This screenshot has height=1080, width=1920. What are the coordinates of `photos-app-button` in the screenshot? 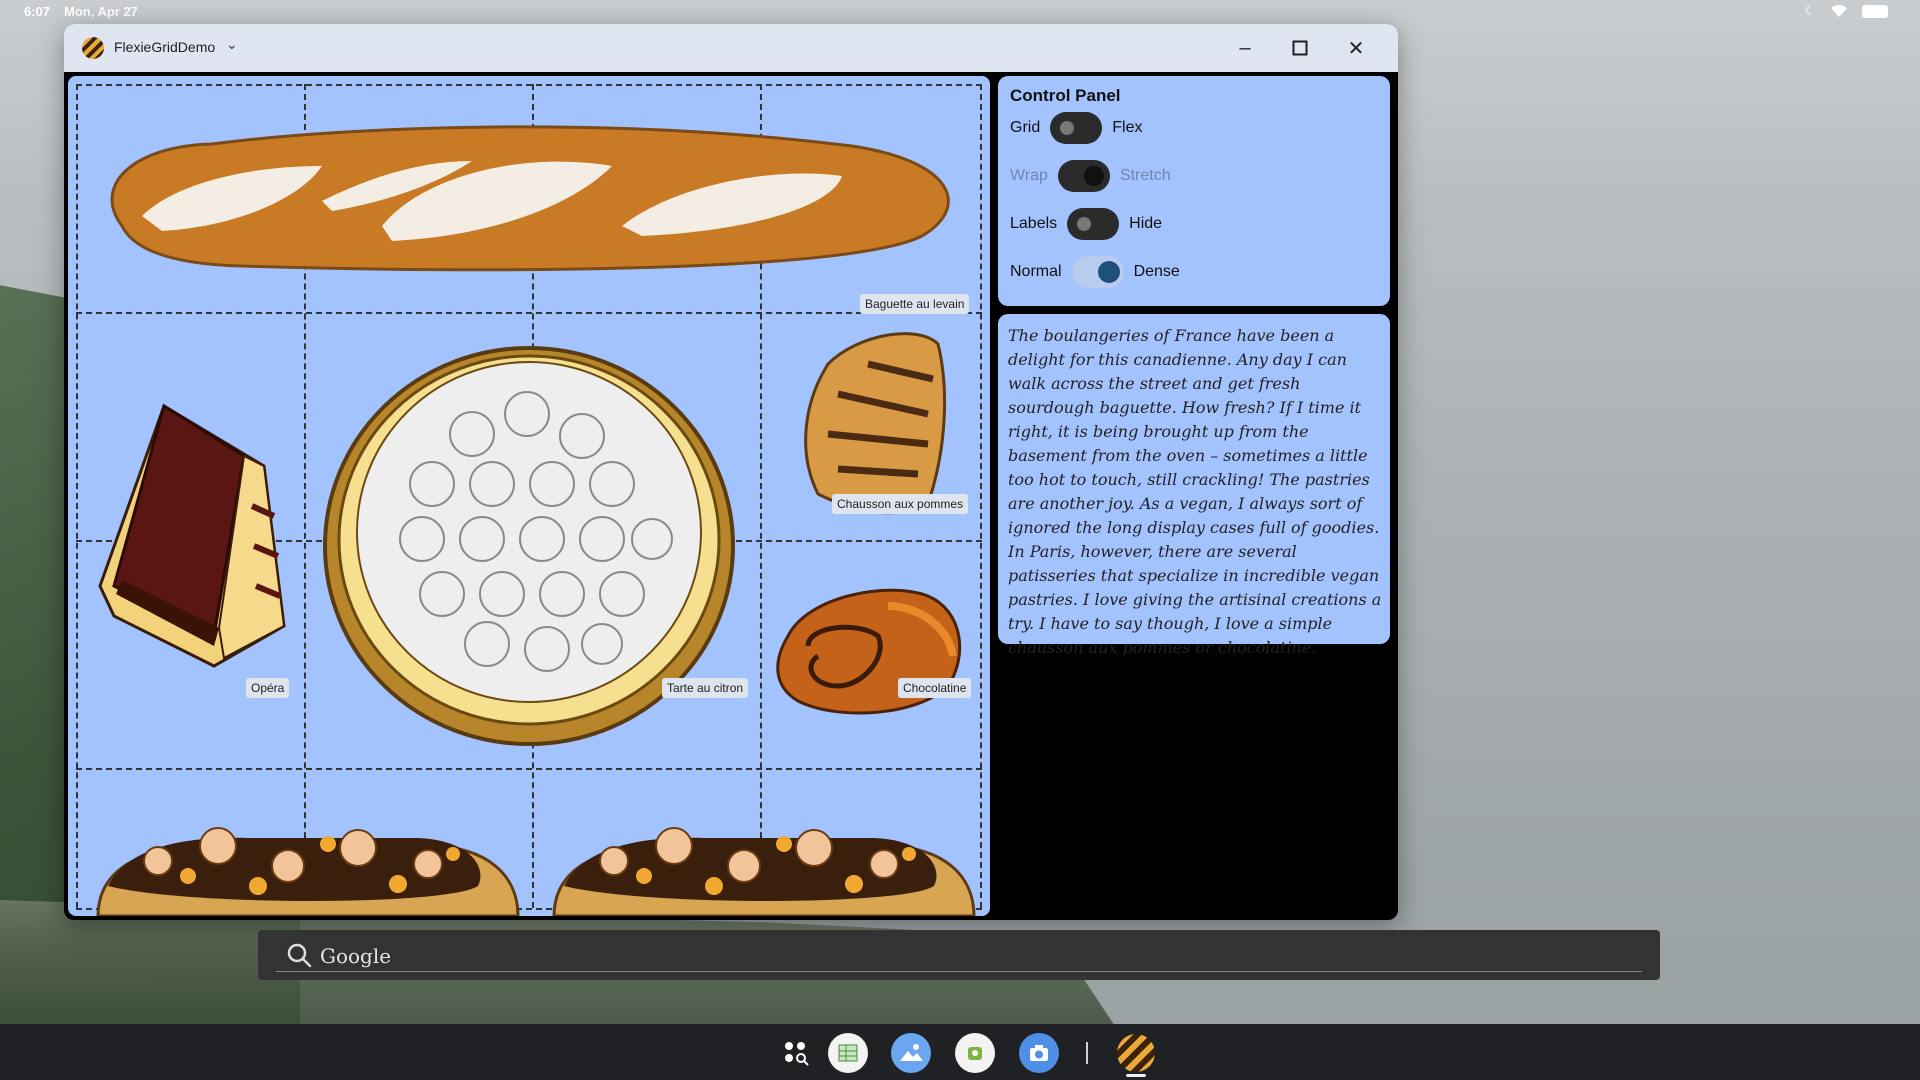 It's located at (911, 1053).